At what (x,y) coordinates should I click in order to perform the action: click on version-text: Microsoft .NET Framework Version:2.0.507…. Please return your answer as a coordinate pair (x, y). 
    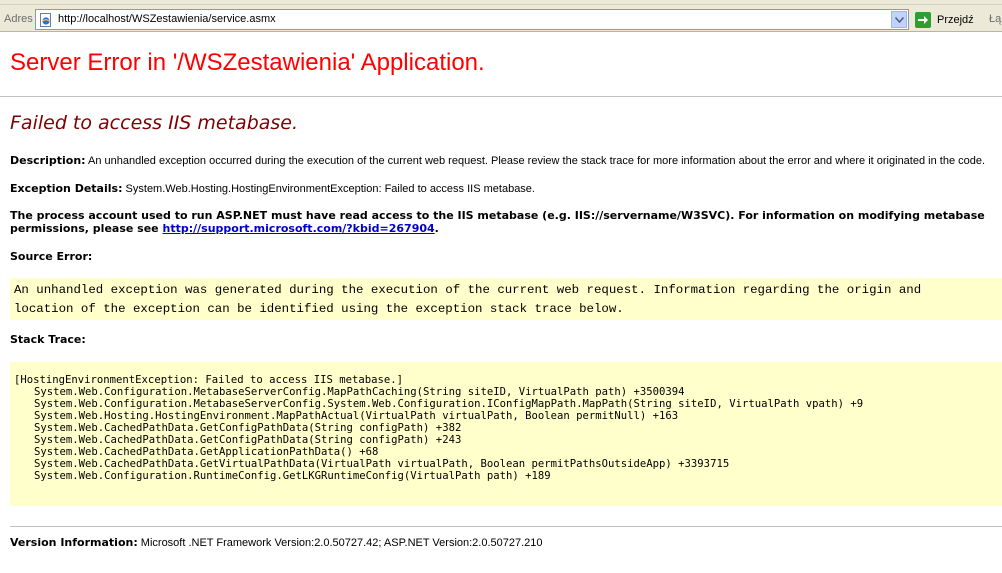
    Looking at the image, I should click on (341, 543).